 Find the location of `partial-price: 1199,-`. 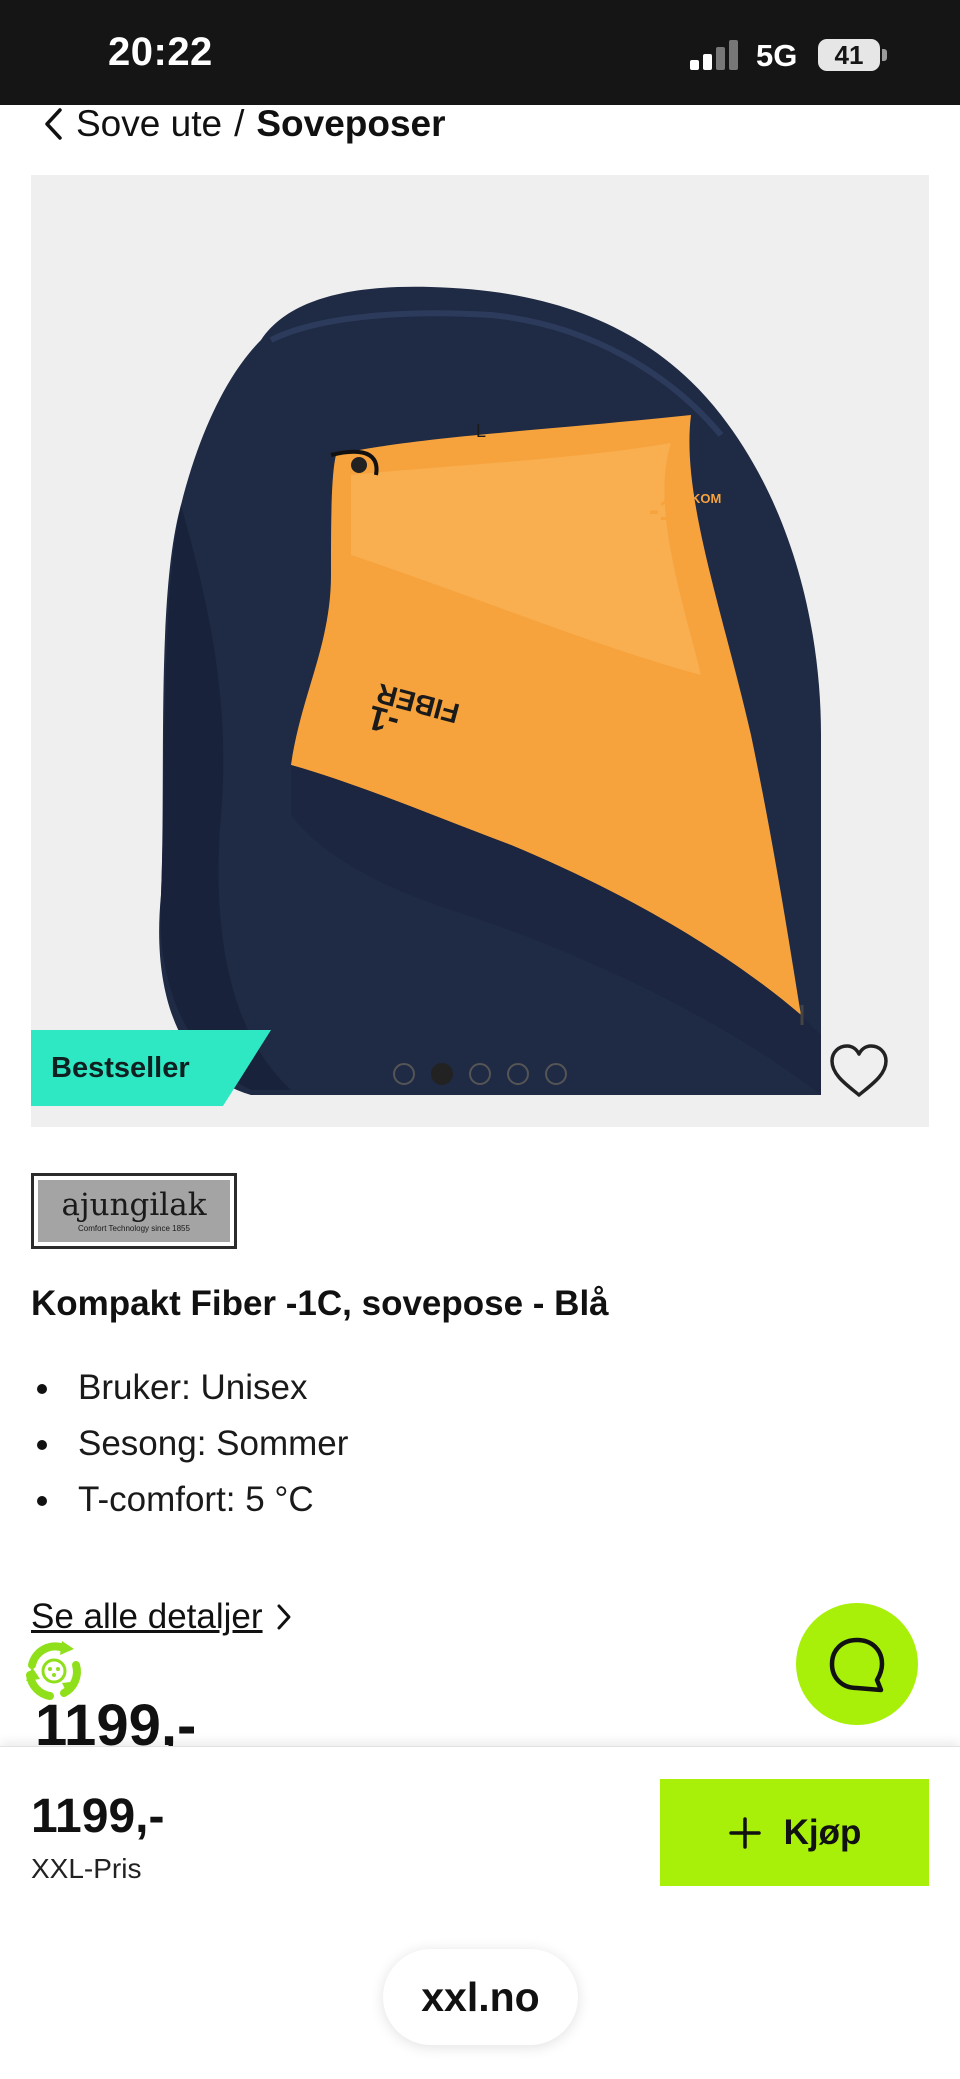

partial-price: 1199,- is located at coordinates (116, 1719).